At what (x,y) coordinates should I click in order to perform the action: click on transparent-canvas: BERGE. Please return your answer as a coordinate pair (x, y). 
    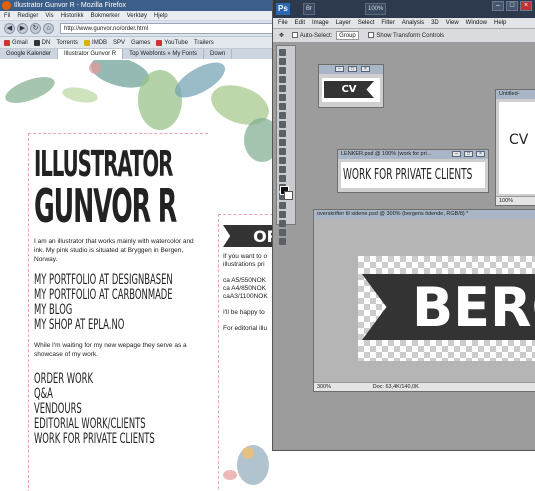
    Looking at the image, I should click on (446, 308).